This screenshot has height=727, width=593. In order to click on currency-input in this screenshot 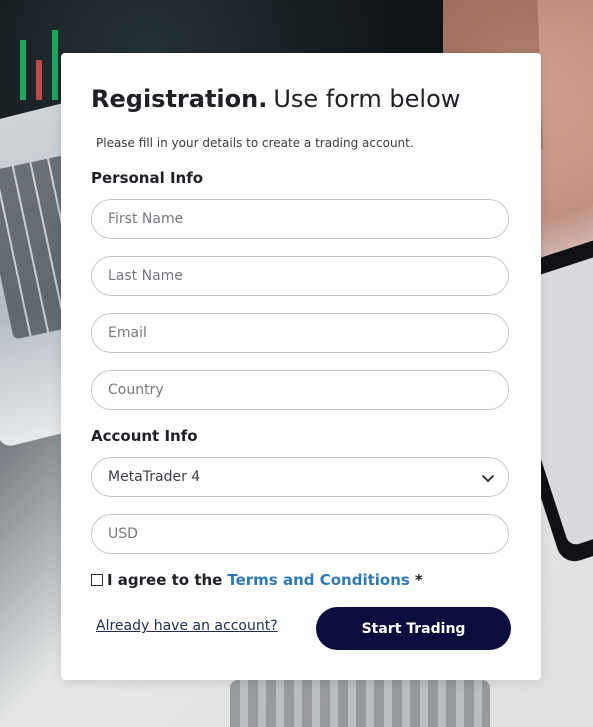, I will do `click(300, 534)`.